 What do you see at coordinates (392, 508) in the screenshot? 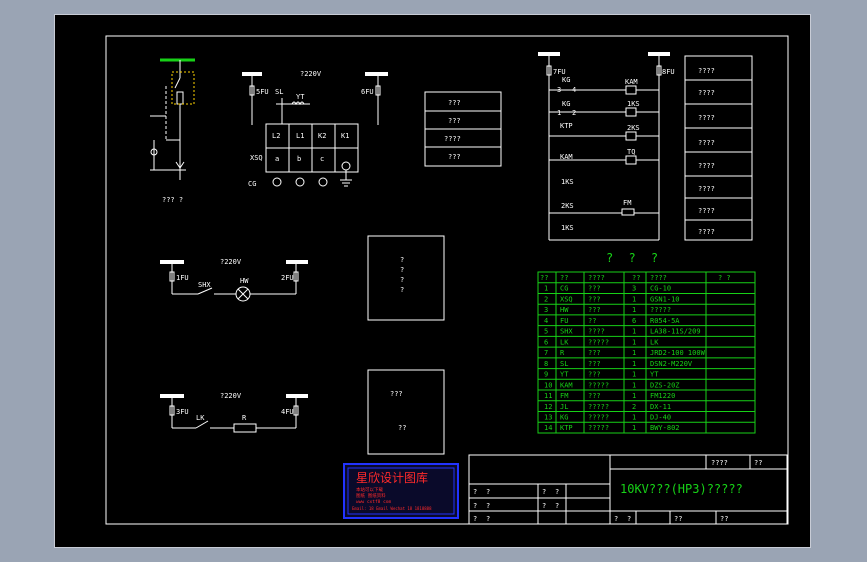
I see `svg-text:Email: 18 Email Wechat 18 181: Email: 18 Email Wechat 18 1818888` at bounding box center [392, 508].